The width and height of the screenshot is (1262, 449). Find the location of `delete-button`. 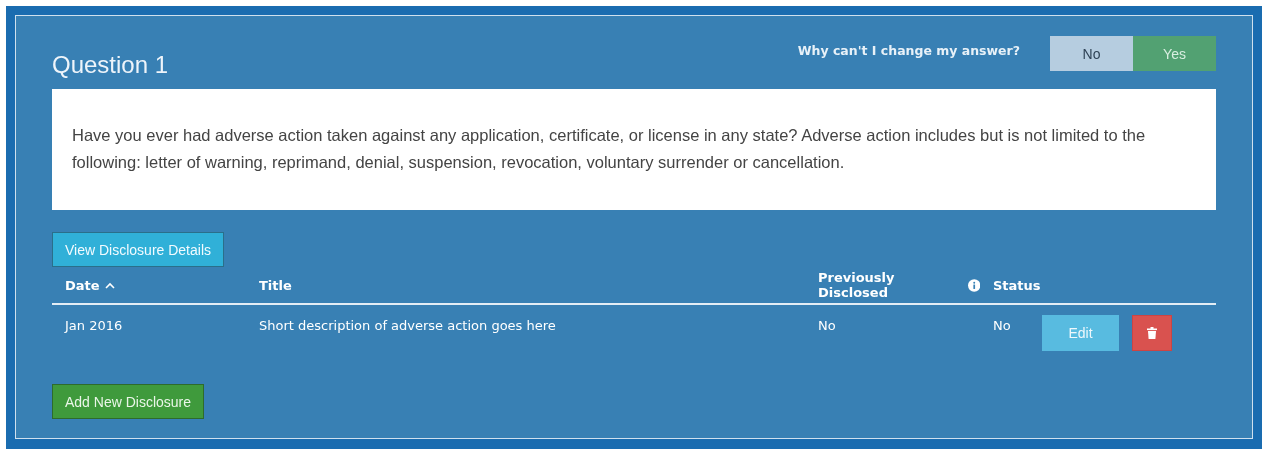

delete-button is located at coordinates (1152, 333).